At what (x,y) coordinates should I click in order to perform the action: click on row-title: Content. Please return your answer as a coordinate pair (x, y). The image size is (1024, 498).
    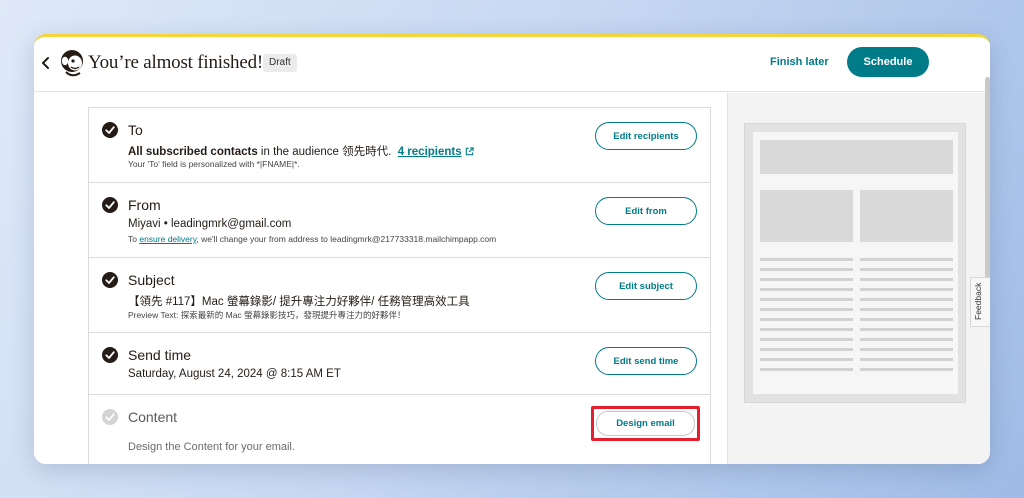
    Looking at the image, I should click on (153, 417).